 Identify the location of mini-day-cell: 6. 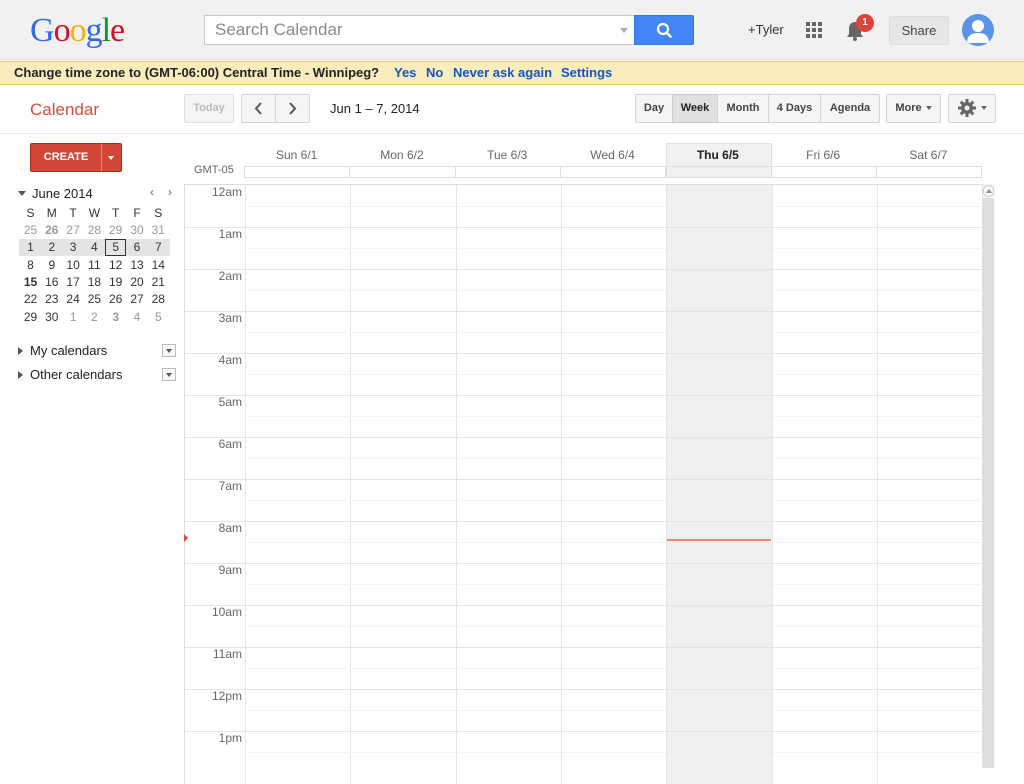
(137, 247).